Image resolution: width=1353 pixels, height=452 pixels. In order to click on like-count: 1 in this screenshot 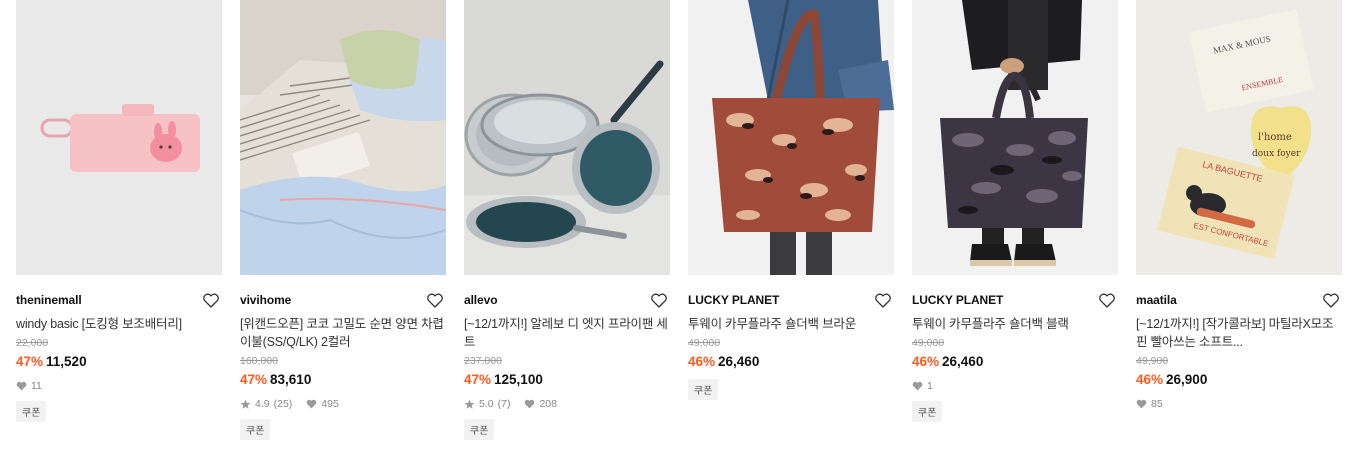, I will do `click(930, 386)`.